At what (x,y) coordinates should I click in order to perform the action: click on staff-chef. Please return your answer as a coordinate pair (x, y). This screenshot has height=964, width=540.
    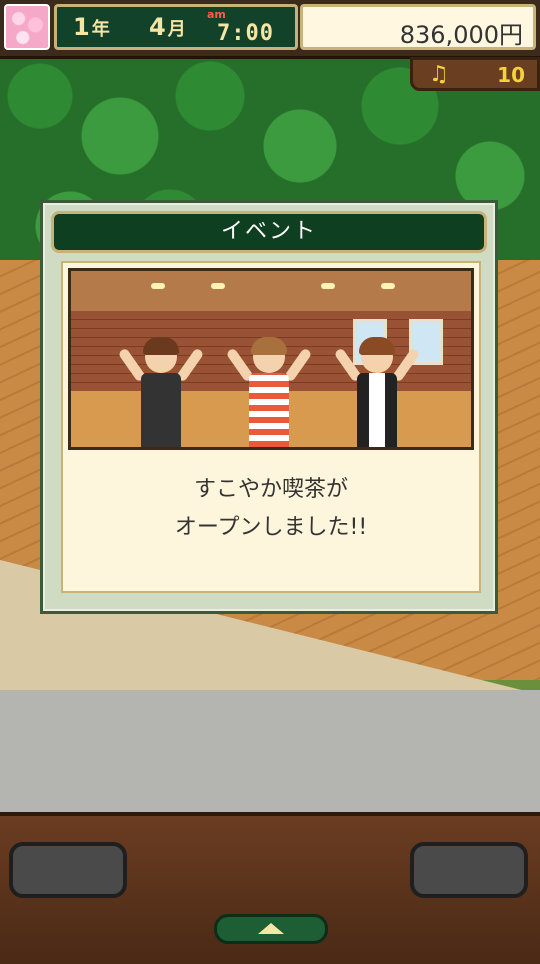
    Looking at the image, I should click on (161, 392).